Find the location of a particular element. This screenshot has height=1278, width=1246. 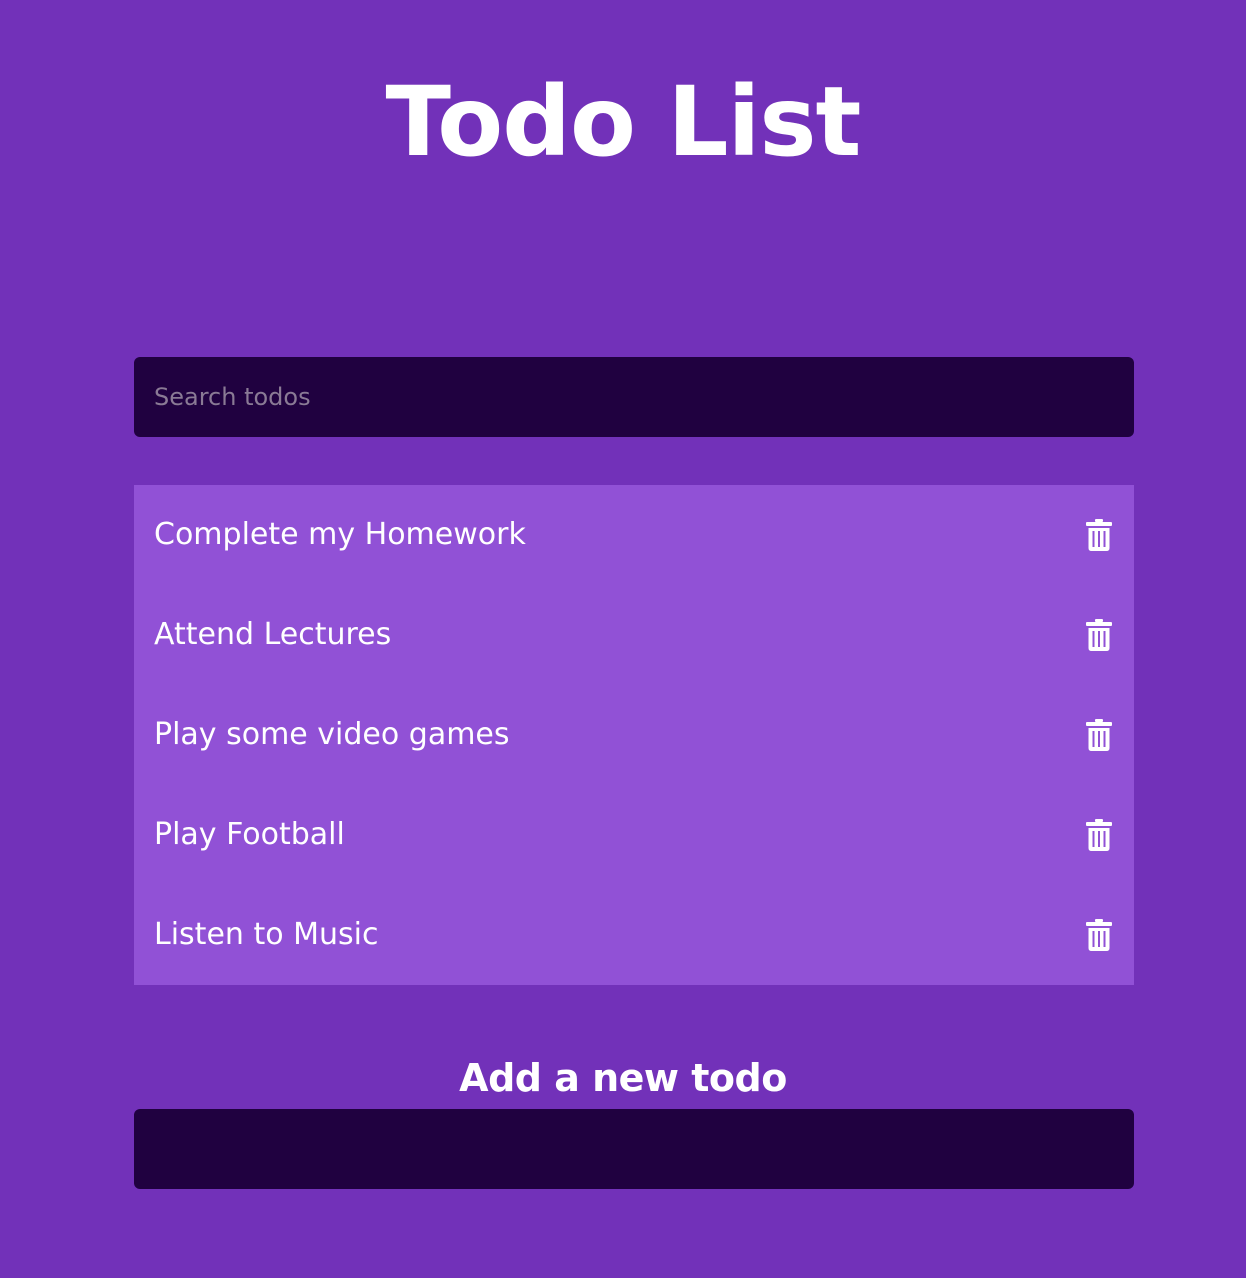

todo-text: Play Football is located at coordinates (249, 834).